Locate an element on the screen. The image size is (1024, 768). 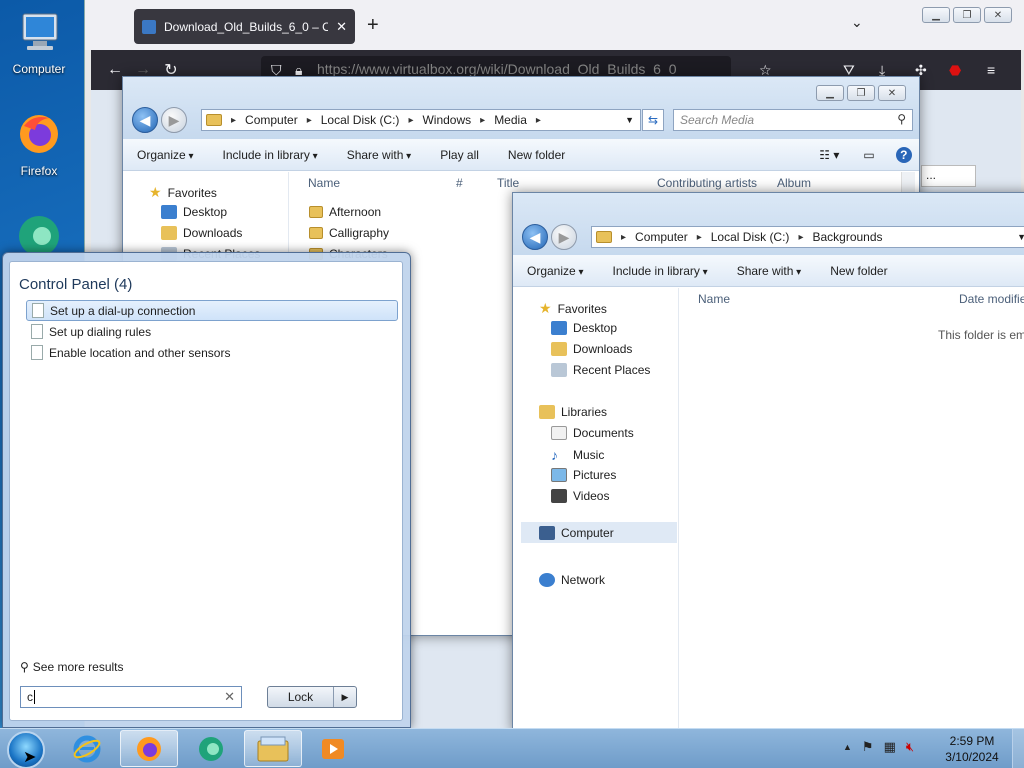
result-label: Set up a dial-up connection is located at coordinates (123, 310).